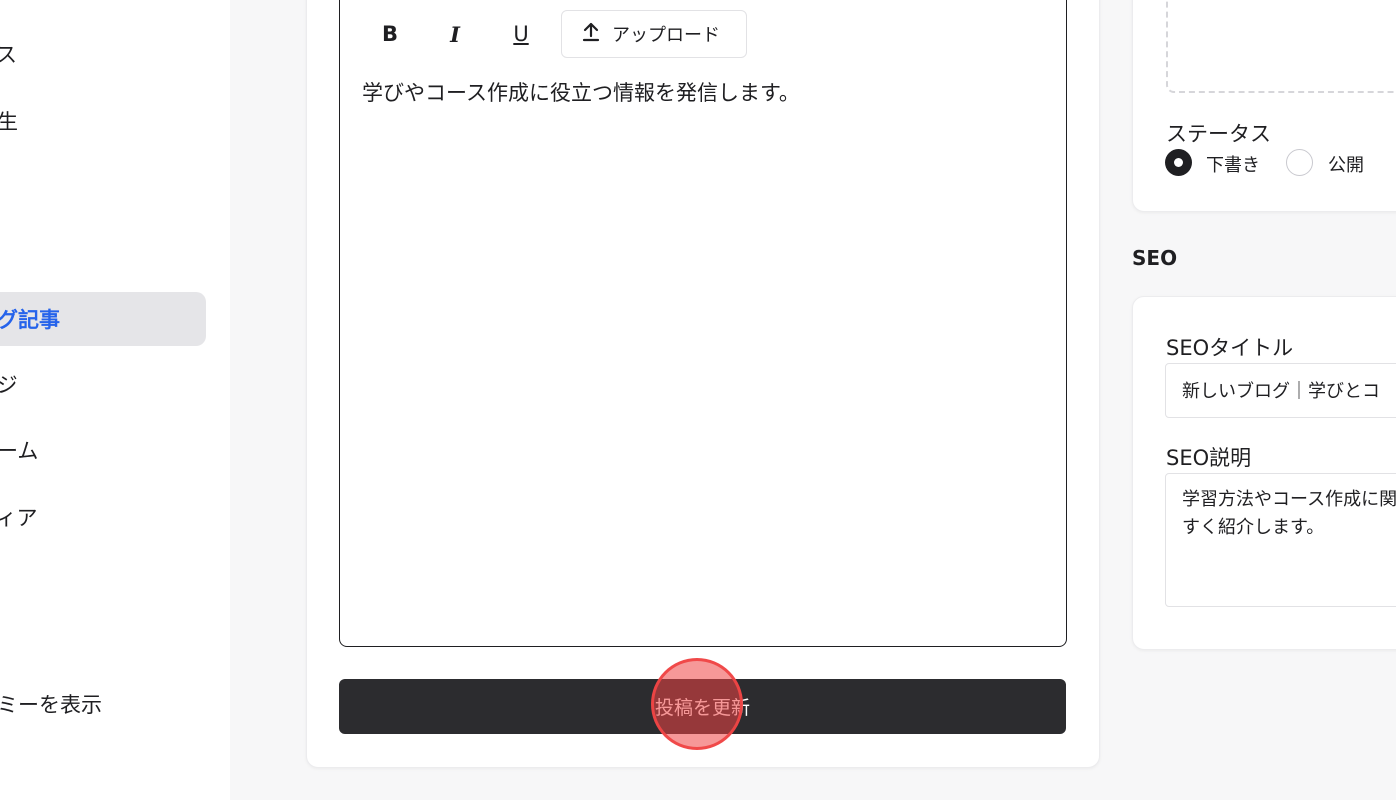  What do you see at coordinates (1209, 458) in the screenshot?
I see `seo-description-label: SEO説明` at bounding box center [1209, 458].